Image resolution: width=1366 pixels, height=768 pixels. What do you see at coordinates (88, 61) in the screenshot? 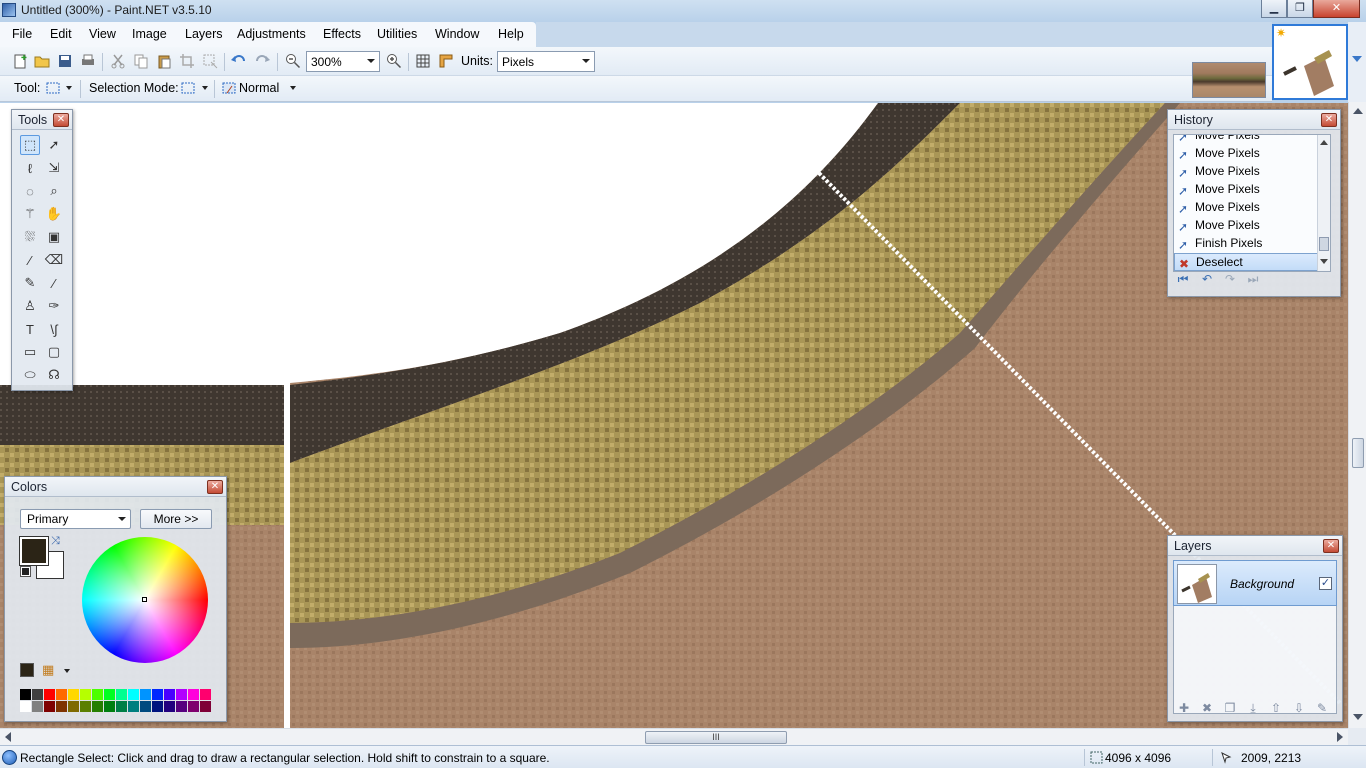
I see `print-icon` at bounding box center [88, 61].